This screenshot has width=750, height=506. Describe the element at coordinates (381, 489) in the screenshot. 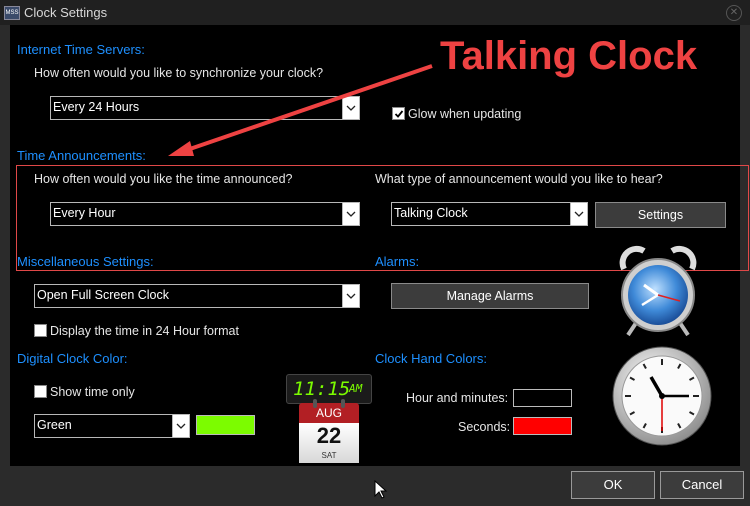

I see `mouse-cursor-icon` at that location.